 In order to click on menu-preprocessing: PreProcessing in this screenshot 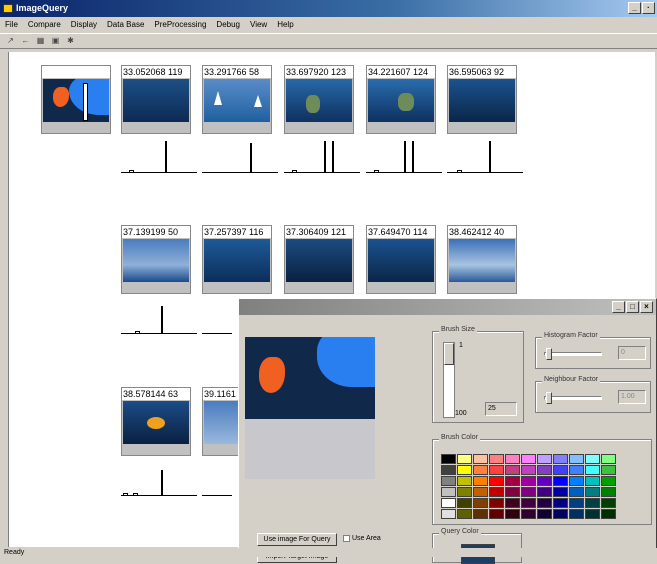, I will do `click(180, 25)`.